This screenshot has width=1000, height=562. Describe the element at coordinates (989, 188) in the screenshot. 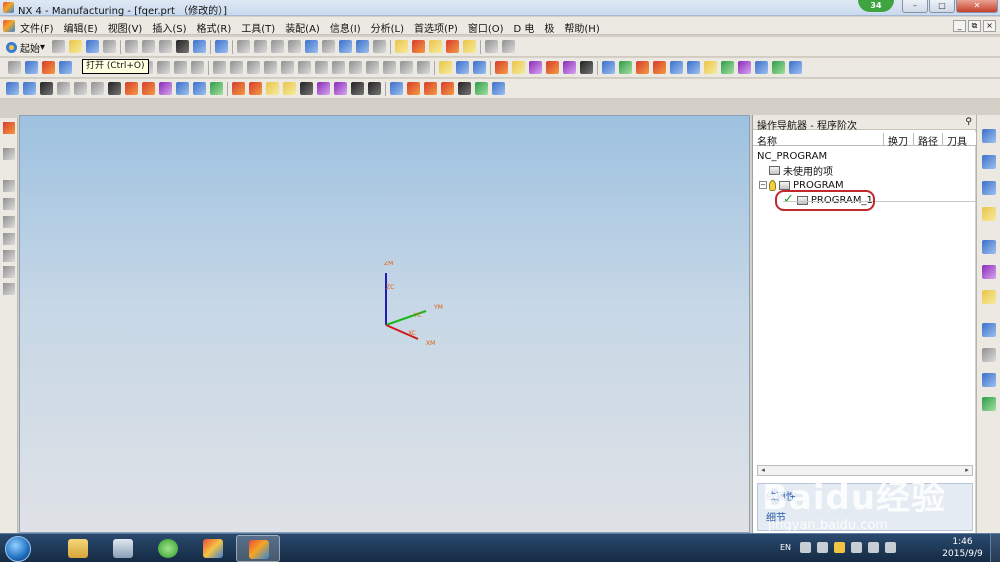

I see `assembly-navigator-tab-icon` at that location.